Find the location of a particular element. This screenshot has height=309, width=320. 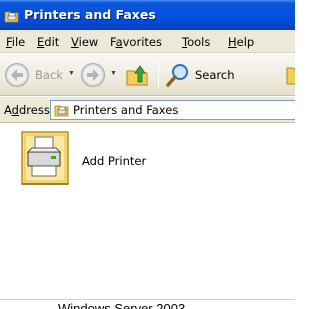

menu-favorites-rest: vorites is located at coordinates (142, 42).